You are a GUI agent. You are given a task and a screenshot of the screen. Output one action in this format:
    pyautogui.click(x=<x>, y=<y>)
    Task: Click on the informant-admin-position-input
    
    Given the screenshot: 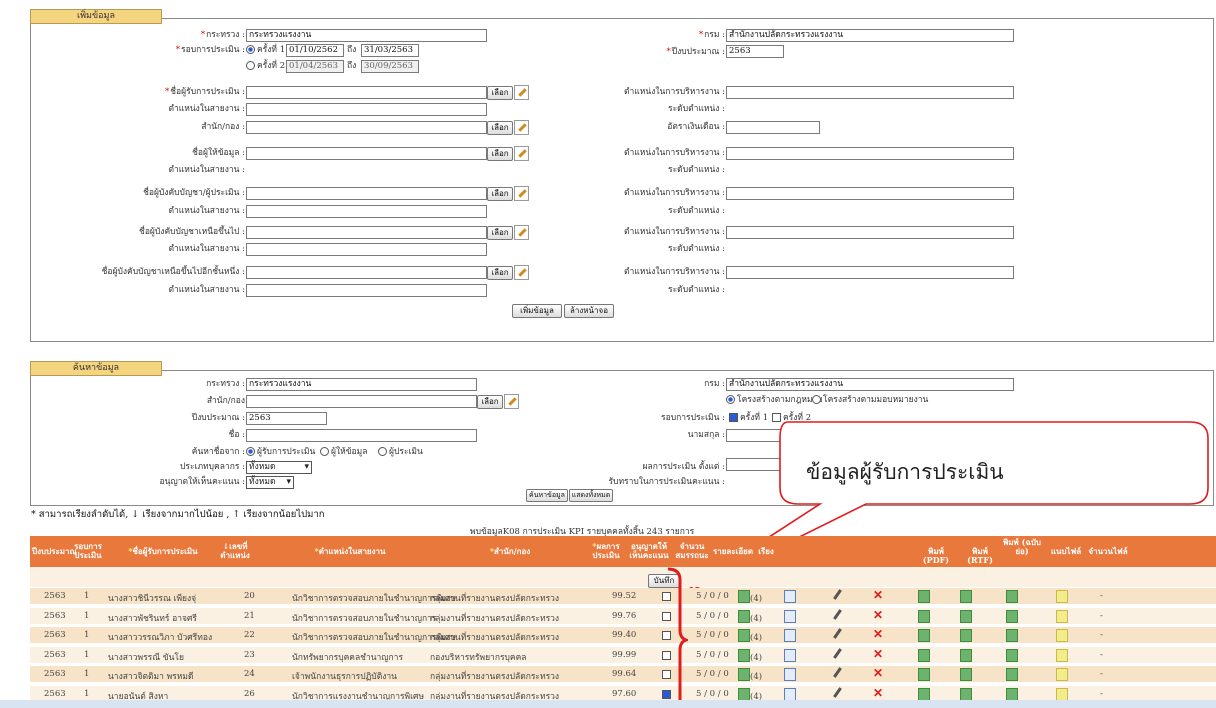 What is the action you would take?
    pyautogui.click(x=870, y=153)
    